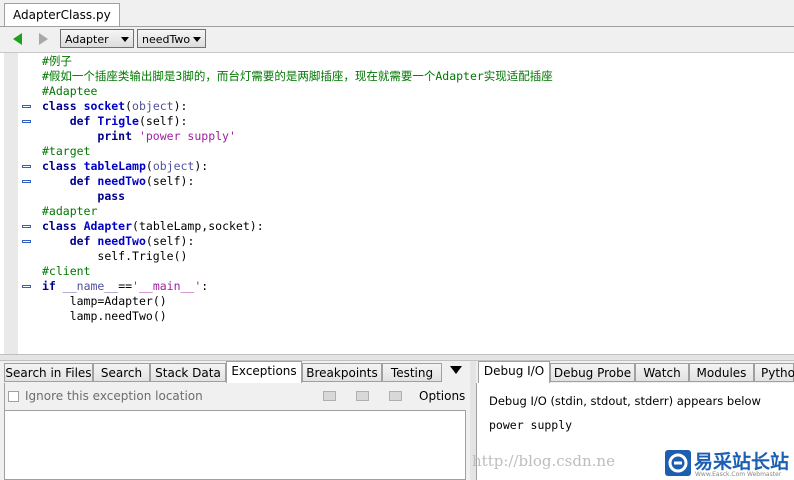  What do you see at coordinates (114, 256) in the screenshot?
I see `code-line: self.Trigle()` at bounding box center [114, 256].